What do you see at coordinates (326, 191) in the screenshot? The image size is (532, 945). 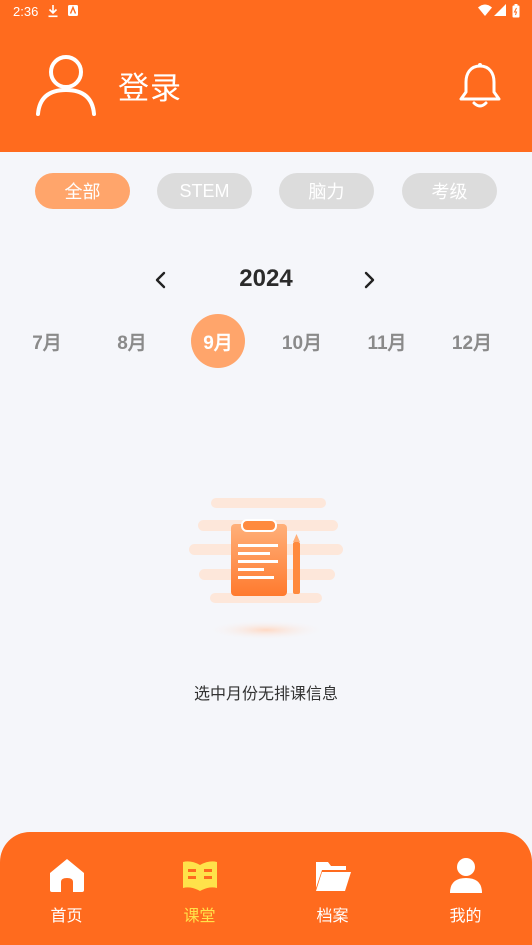 I see `filter-chip-brain: 脑力` at bounding box center [326, 191].